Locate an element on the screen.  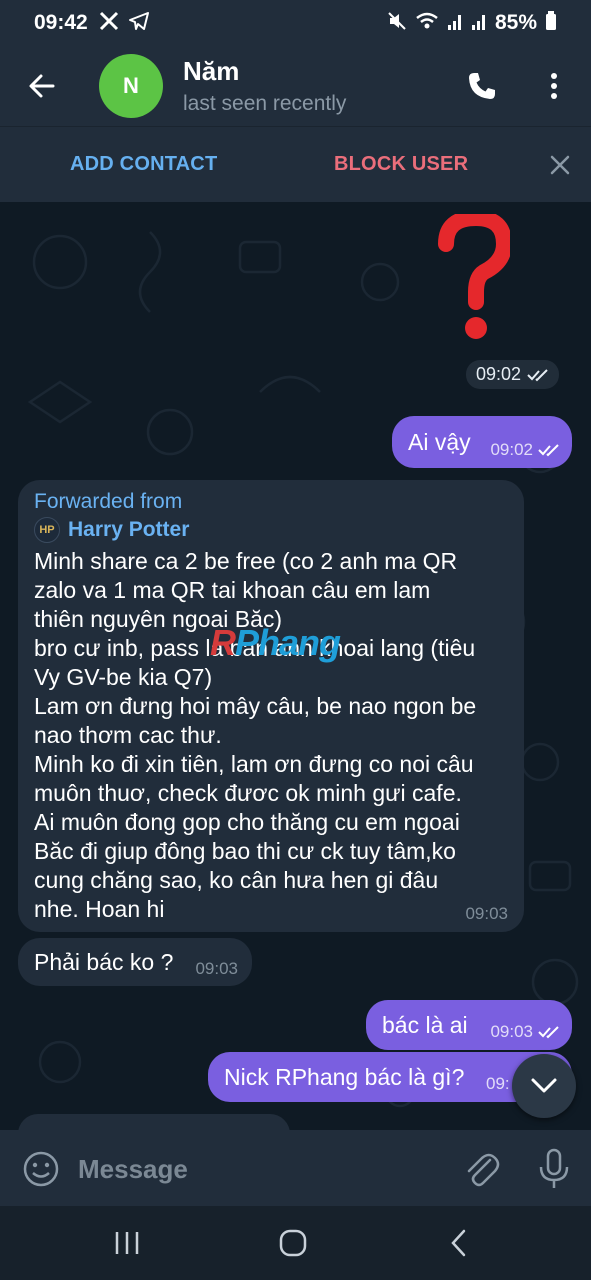
back-button is located at coordinates (42, 86).